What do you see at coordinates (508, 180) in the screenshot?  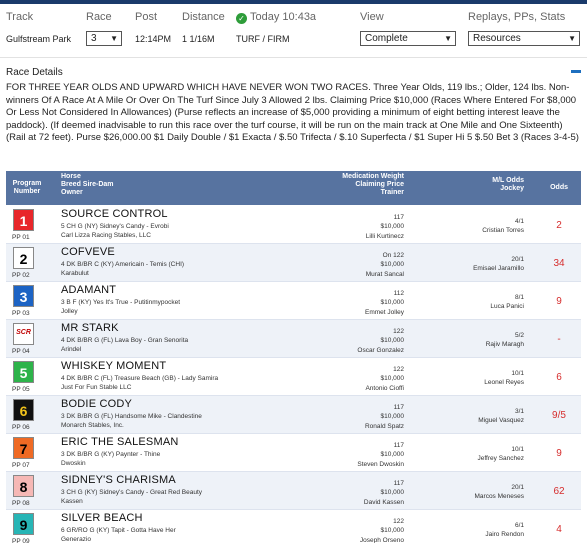 I see `col-ml-label: M/L Odds` at bounding box center [508, 180].